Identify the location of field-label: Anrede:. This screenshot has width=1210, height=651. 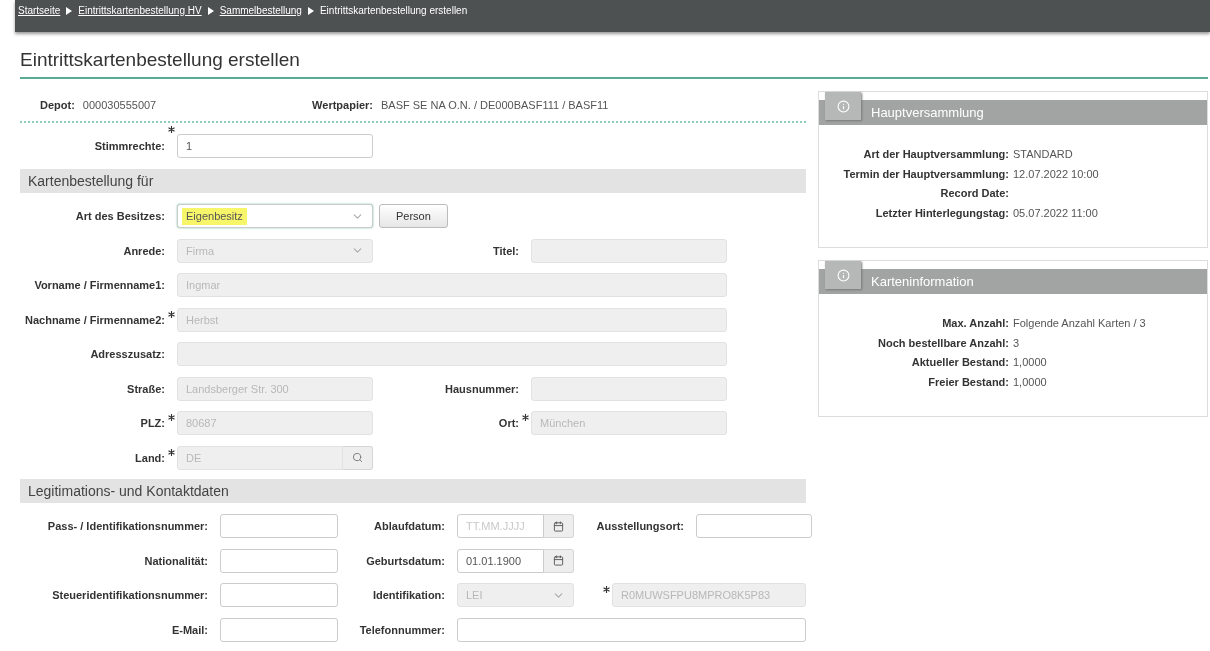
(144, 251).